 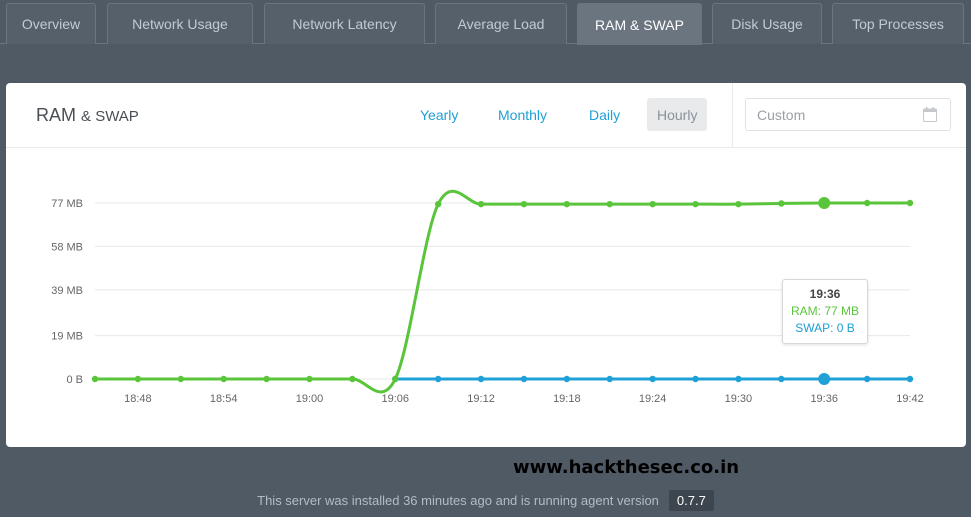 I want to click on x-tick-label: 19:00, so click(x=310, y=399).